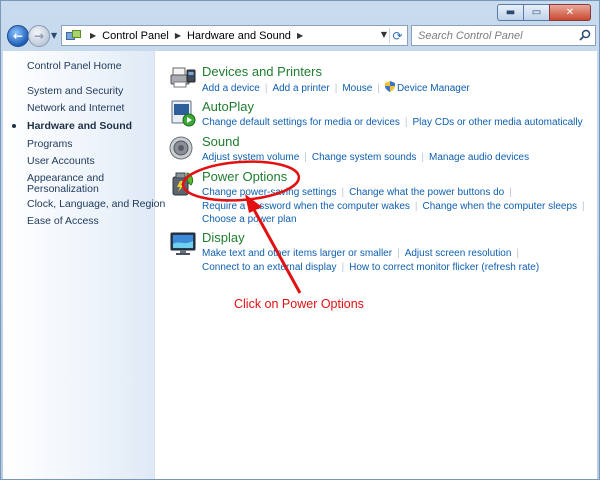  I want to click on monitor-icon, so click(183, 243).